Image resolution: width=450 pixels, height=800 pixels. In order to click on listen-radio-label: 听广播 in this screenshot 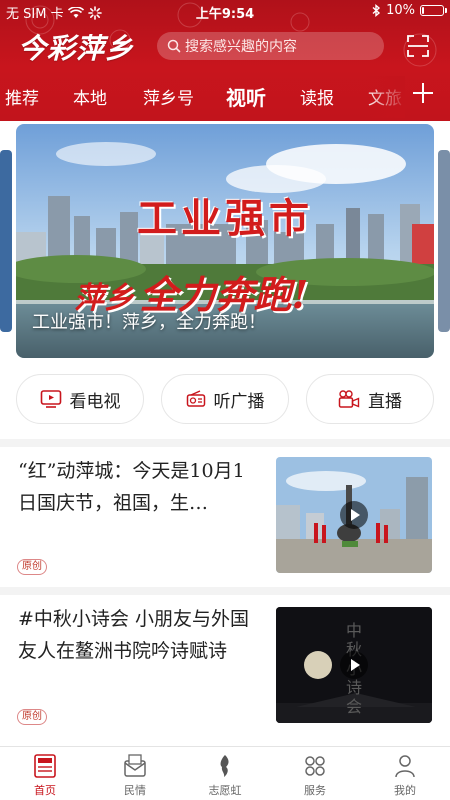, I will do `click(239, 401)`.